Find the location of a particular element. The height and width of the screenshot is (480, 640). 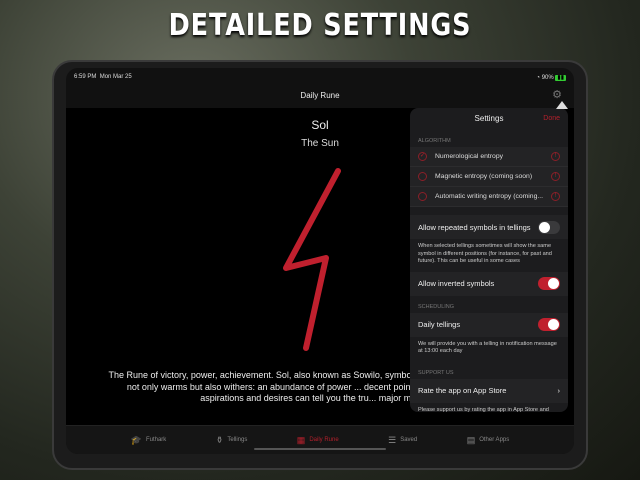

daily-label: Daily tellings is located at coordinates (439, 324).